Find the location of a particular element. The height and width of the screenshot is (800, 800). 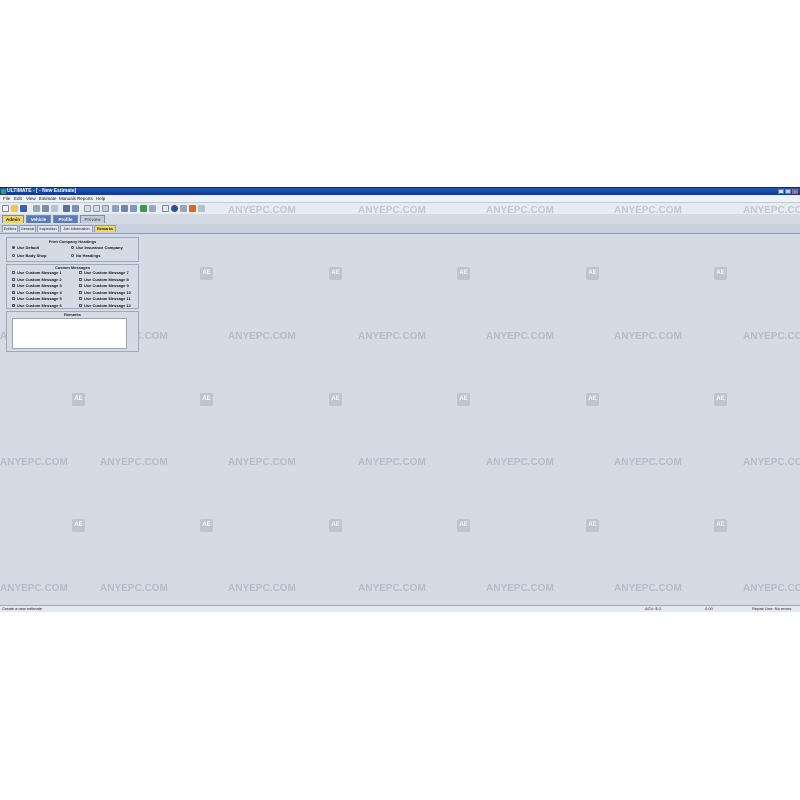

tab-admin: Admin is located at coordinates (13, 219).